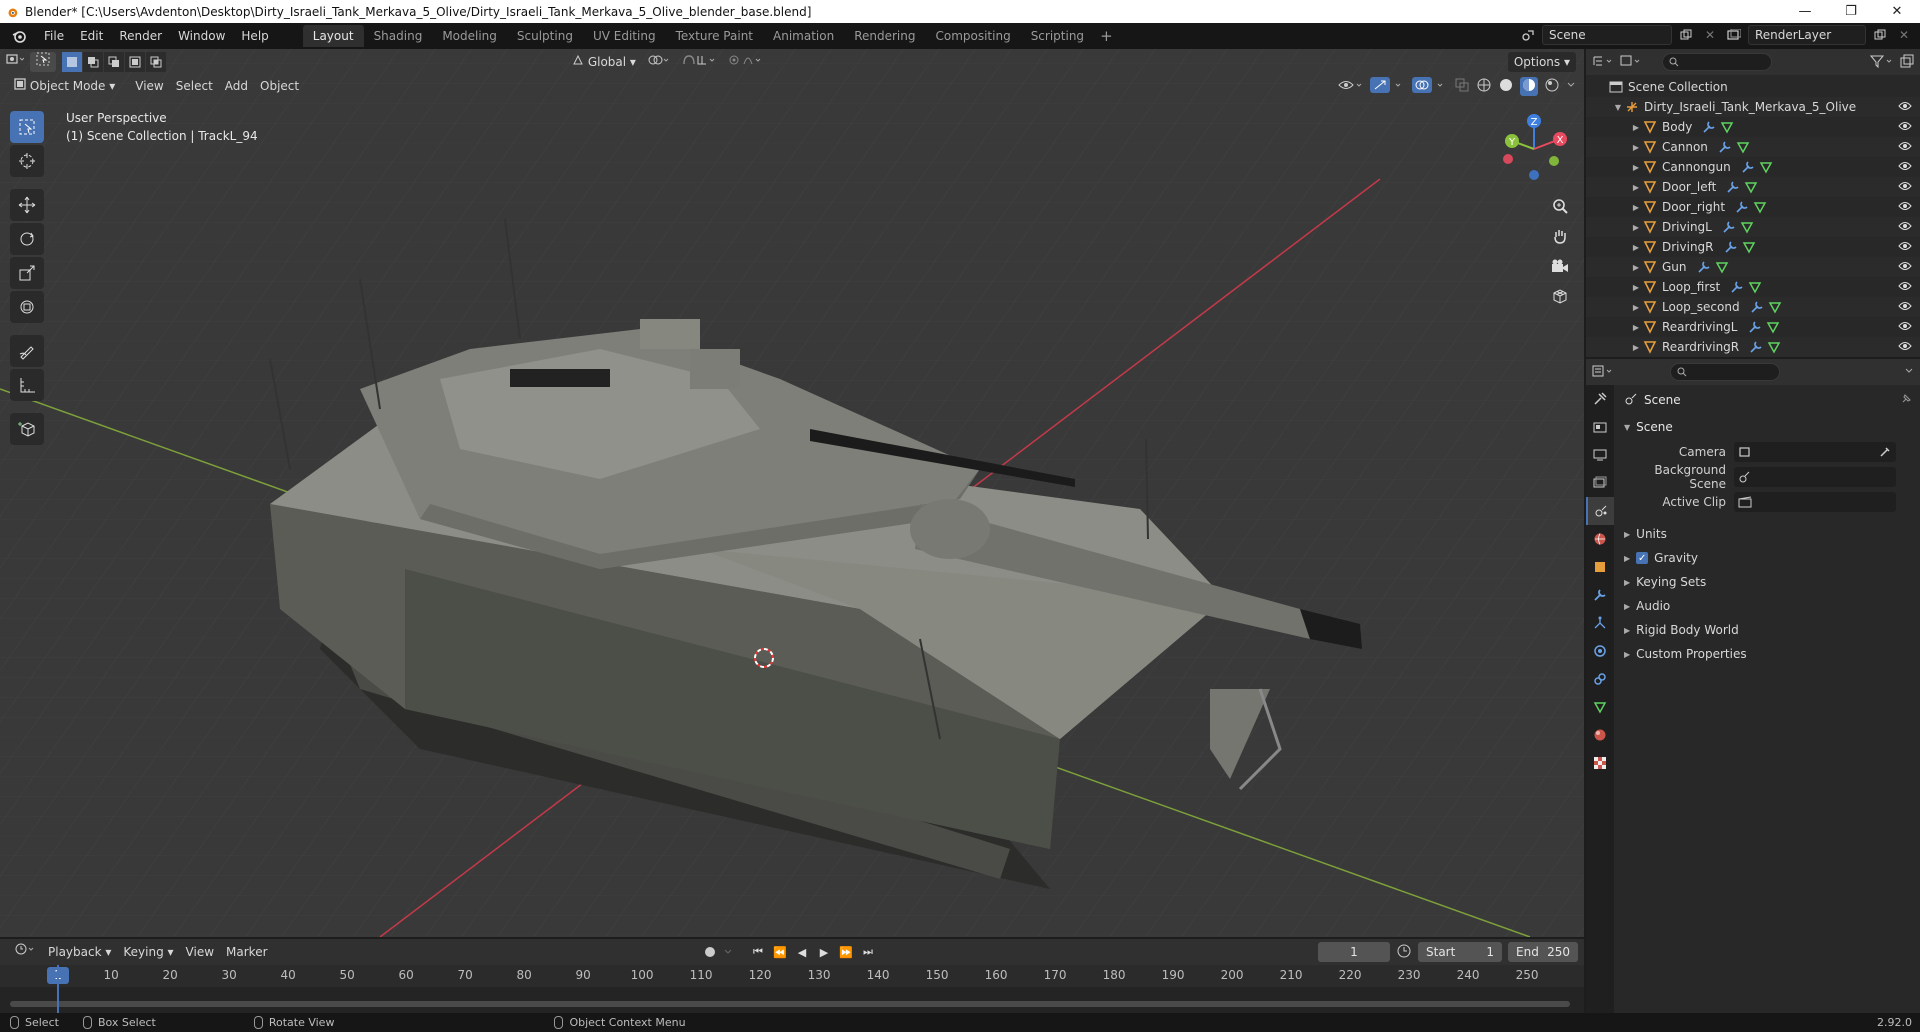 The height and width of the screenshot is (1032, 1920). Describe the element at coordinates (792, 1000) in the screenshot. I see `timeline-area` at that location.